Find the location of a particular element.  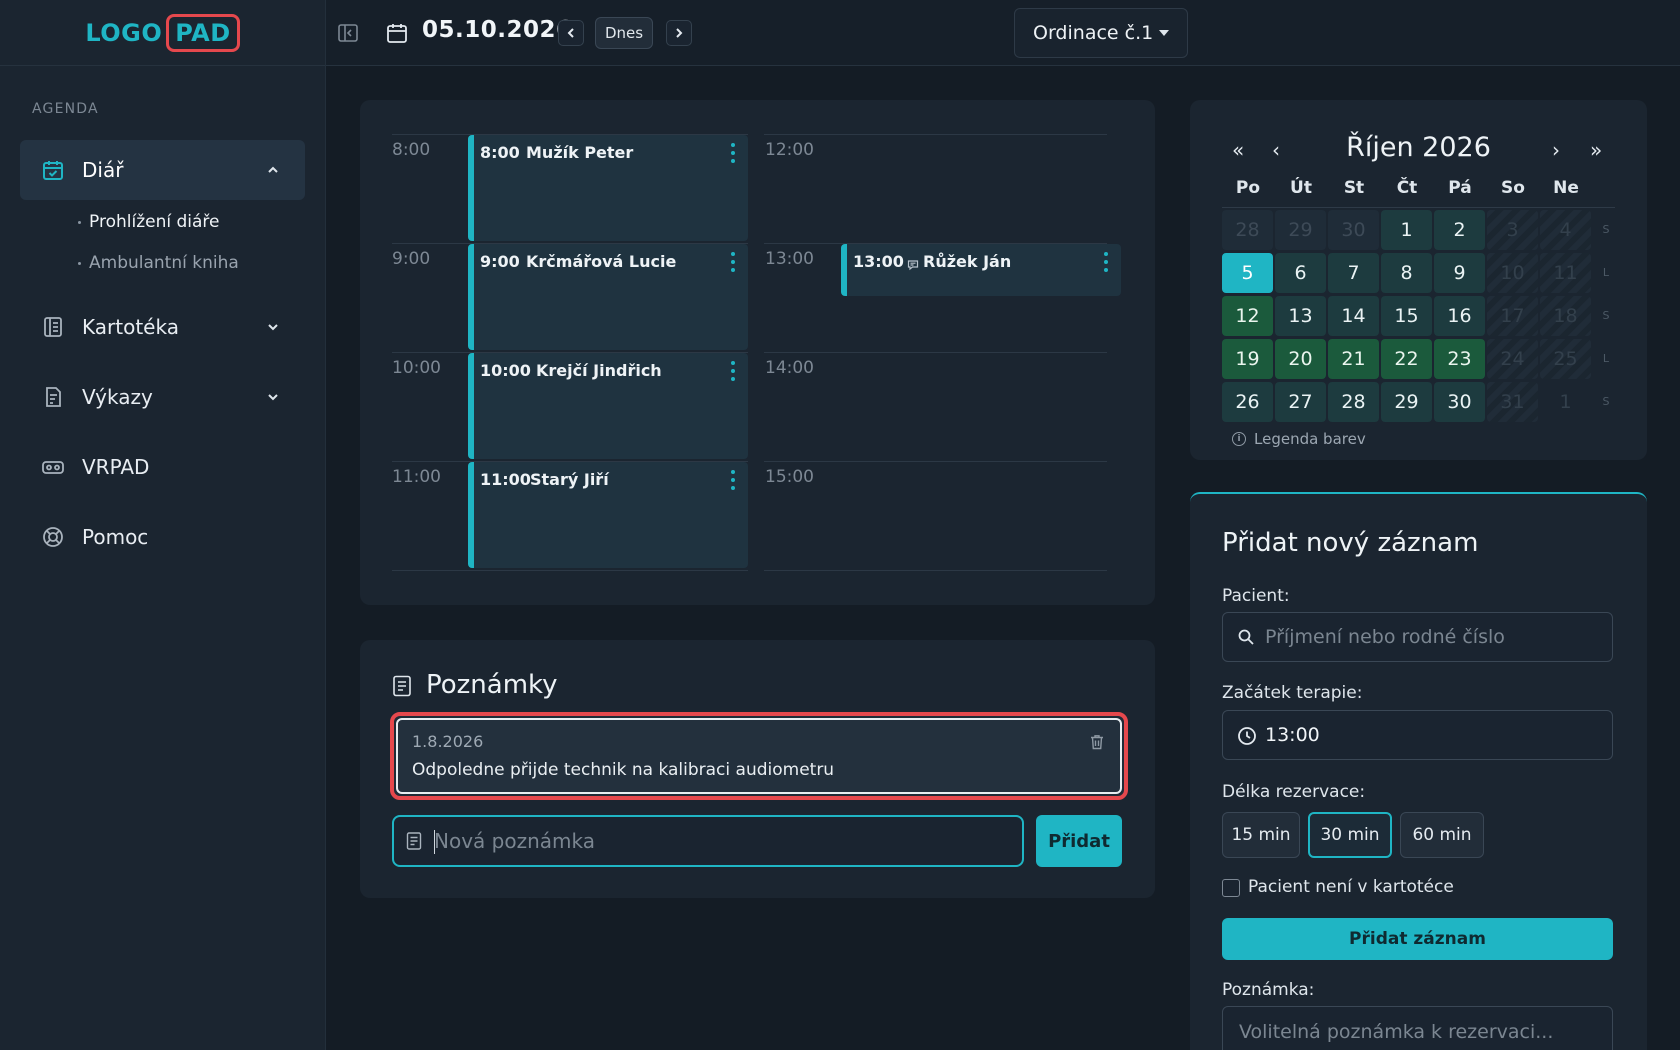

calendar-day: 13 is located at coordinates (1300, 316).